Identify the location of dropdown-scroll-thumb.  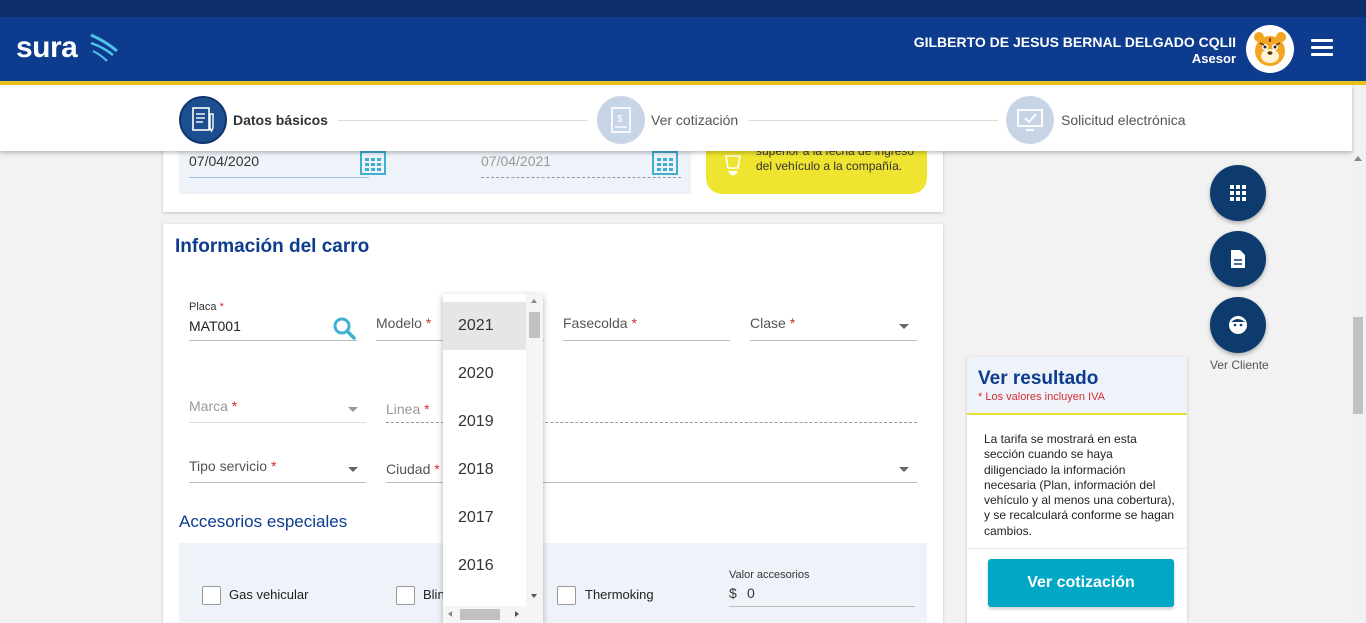
(534, 325).